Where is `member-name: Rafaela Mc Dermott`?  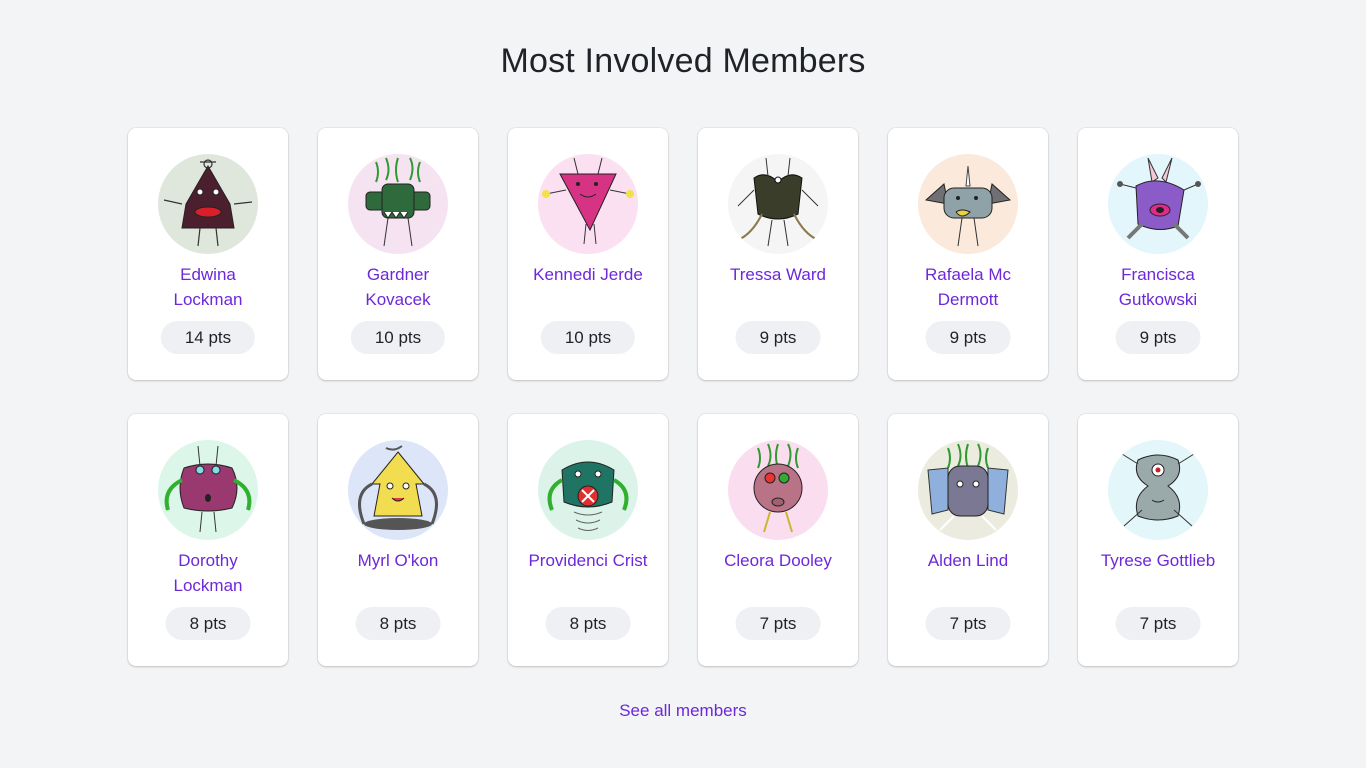 member-name: Rafaela Mc Dermott is located at coordinates (968, 287).